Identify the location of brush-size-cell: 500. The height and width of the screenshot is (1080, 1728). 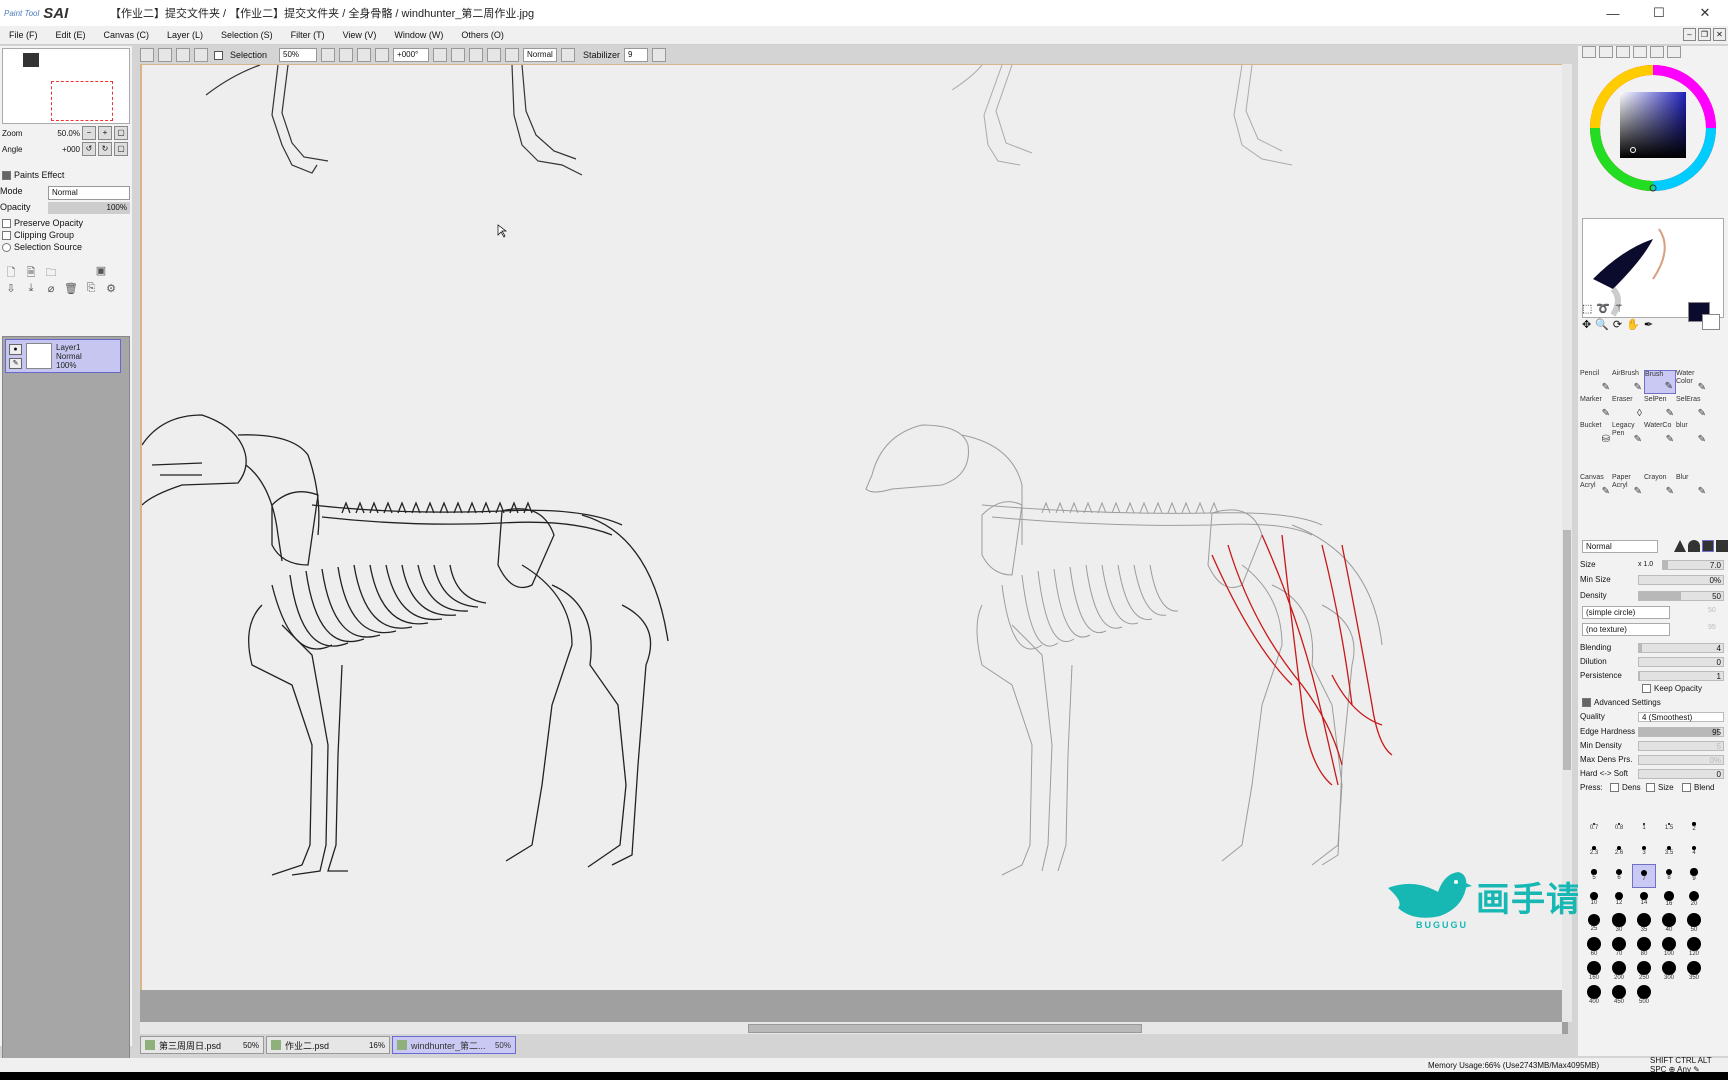
(1644, 996).